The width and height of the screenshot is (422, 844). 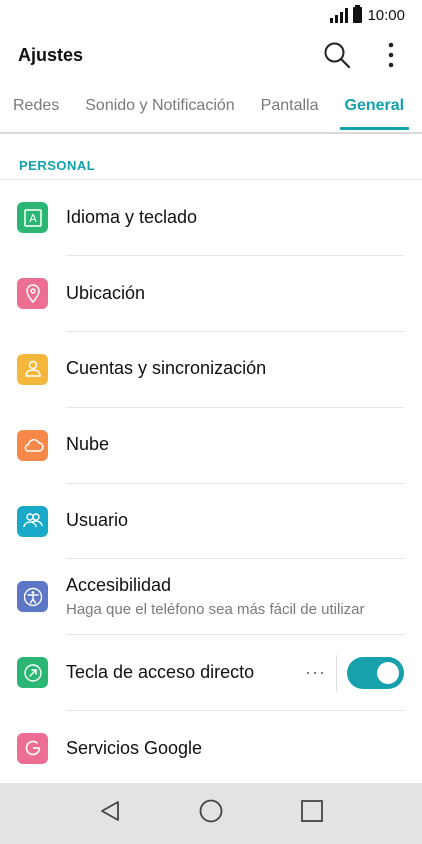 What do you see at coordinates (36, 106) in the screenshot?
I see `tab-redes: Redes` at bounding box center [36, 106].